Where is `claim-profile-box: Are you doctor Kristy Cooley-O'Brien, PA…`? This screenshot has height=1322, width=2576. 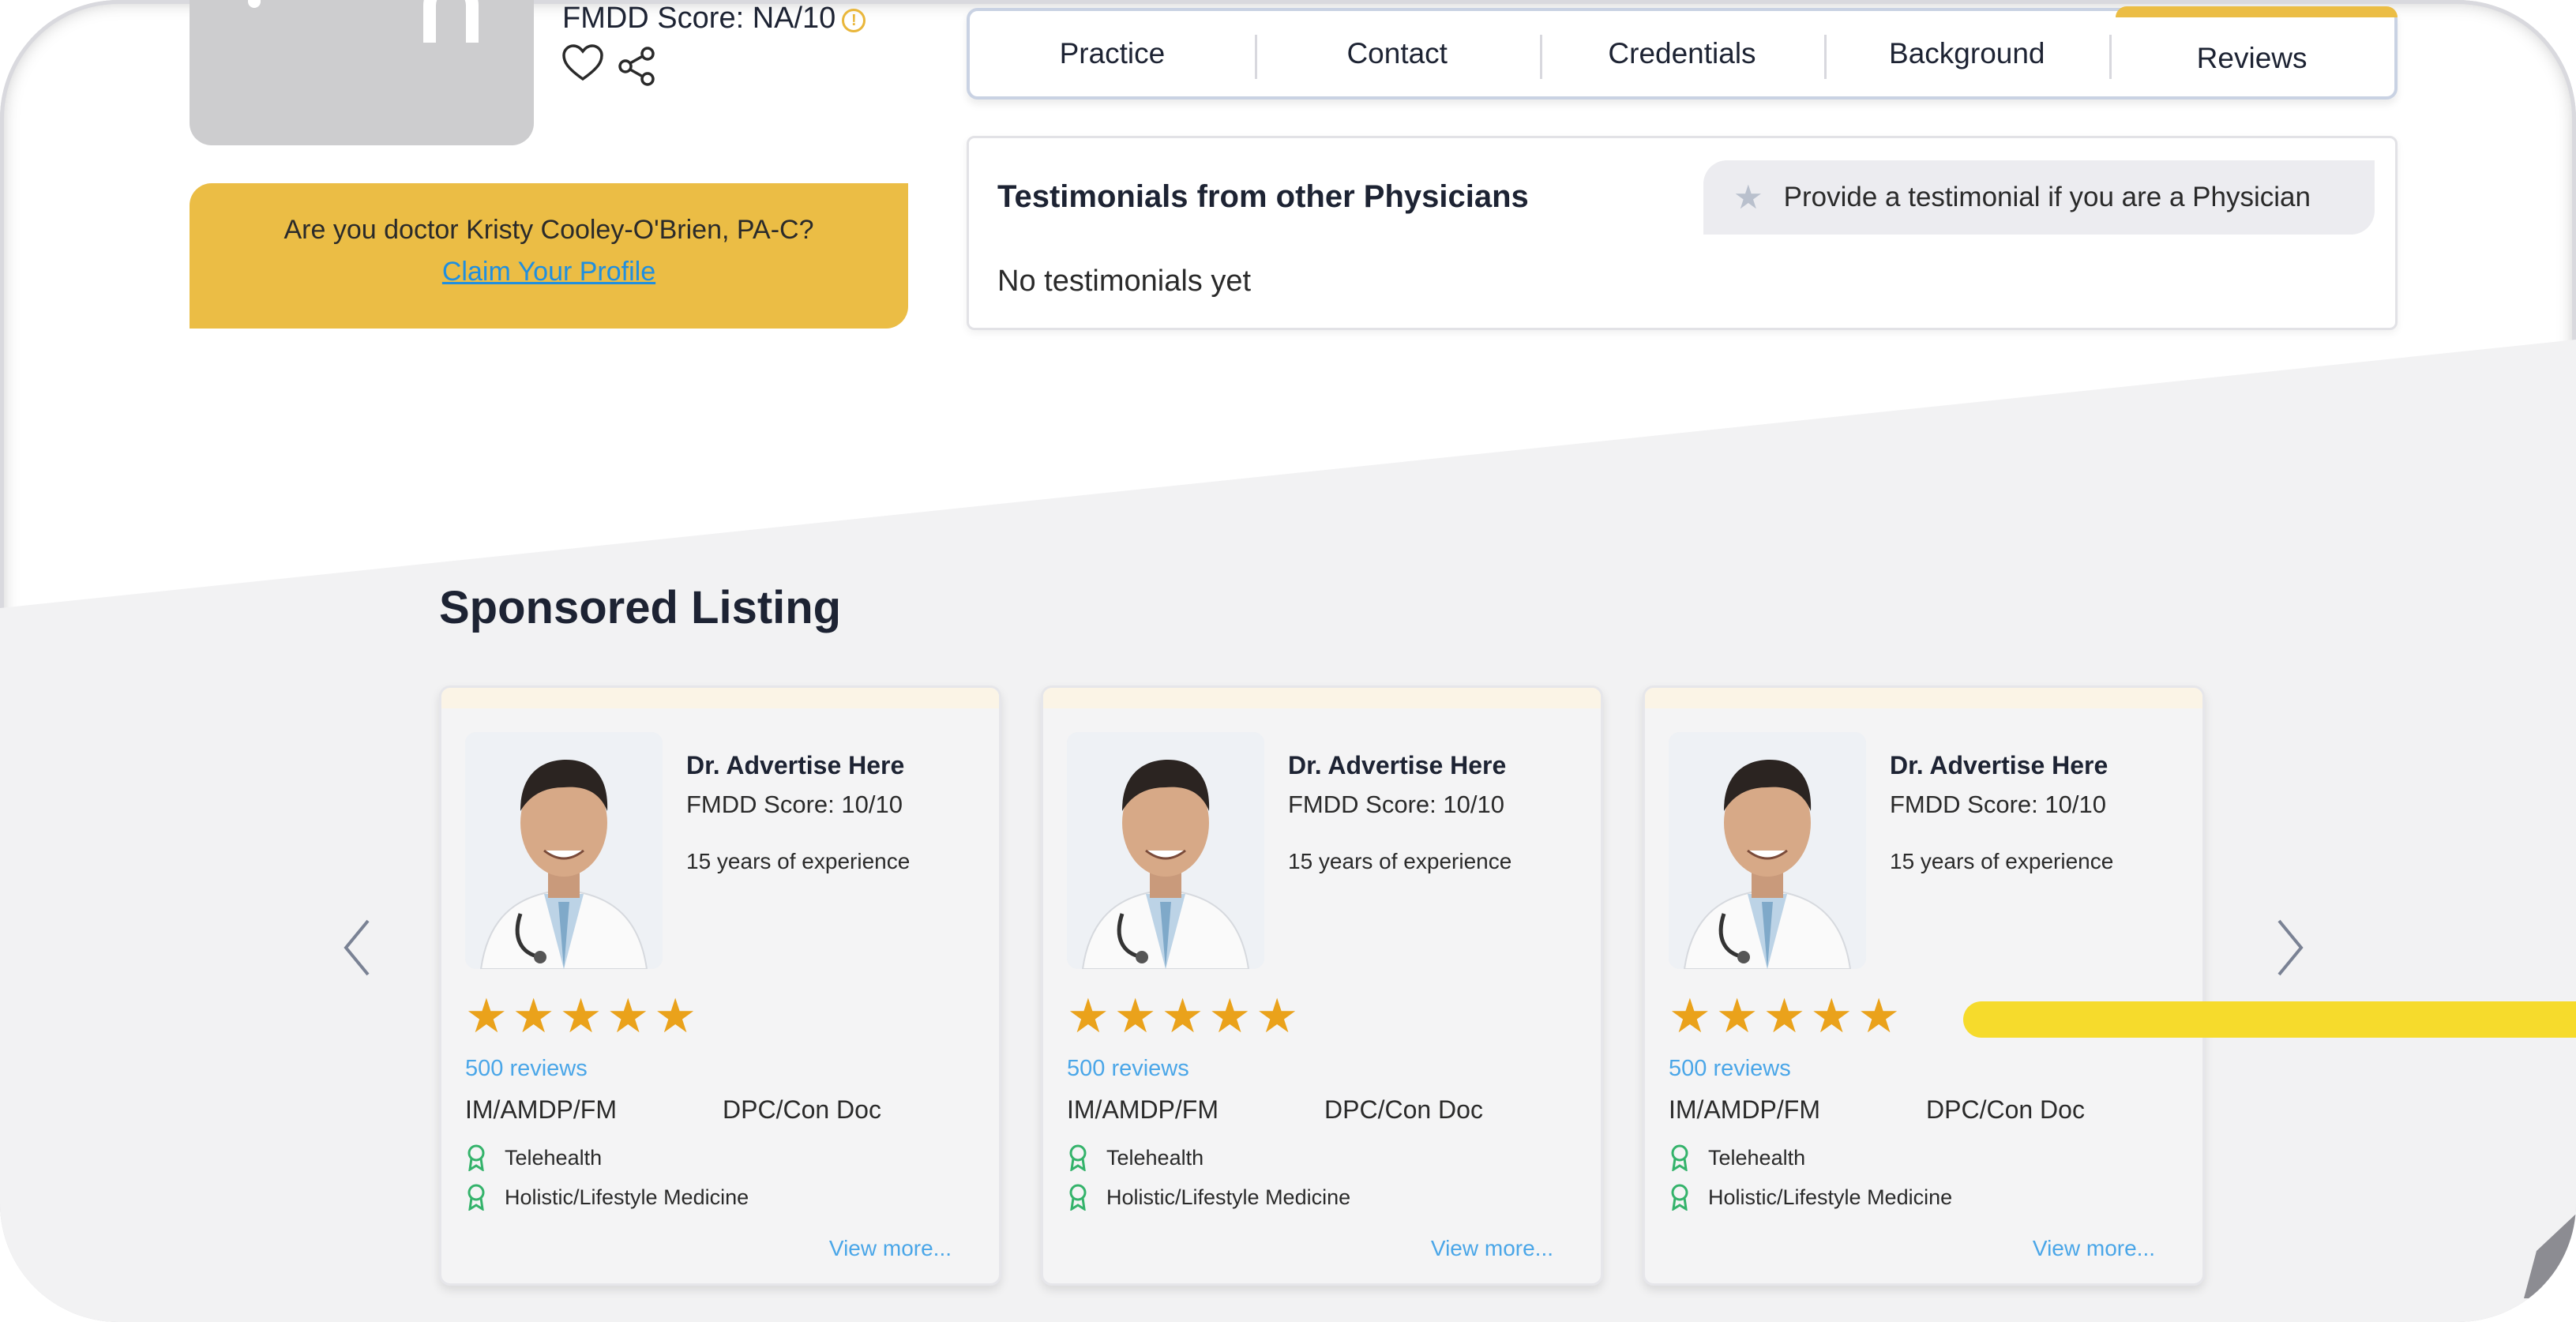 claim-profile-box: Are you doctor Kristy Cooley-O'Brien, PA… is located at coordinates (549, 256).